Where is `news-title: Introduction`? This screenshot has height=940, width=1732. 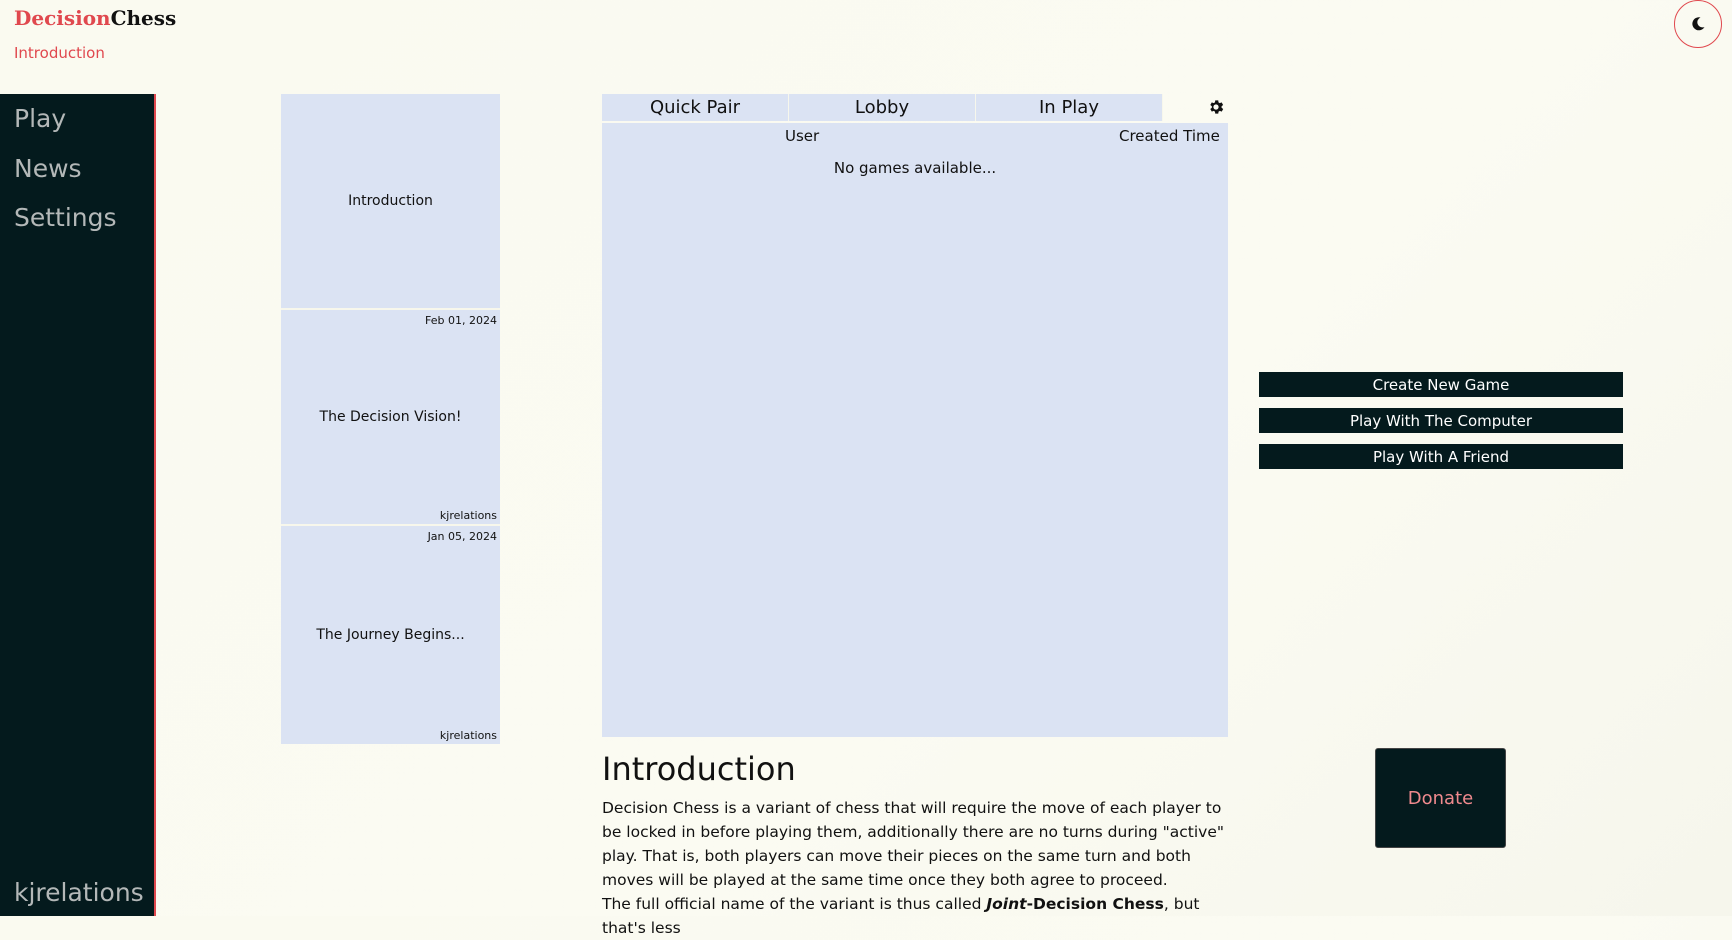
news-title: Introduction is located at coordinates (390, 201).